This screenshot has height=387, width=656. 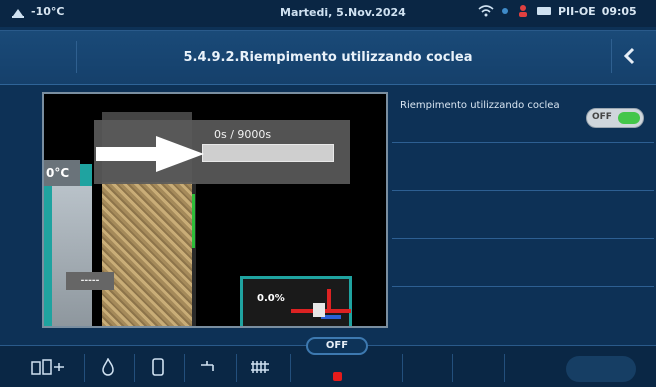 What do you see at coordinates (523, 11) in the screenshot?
I see `user-alert-icon` at bounding box center [523, 11].